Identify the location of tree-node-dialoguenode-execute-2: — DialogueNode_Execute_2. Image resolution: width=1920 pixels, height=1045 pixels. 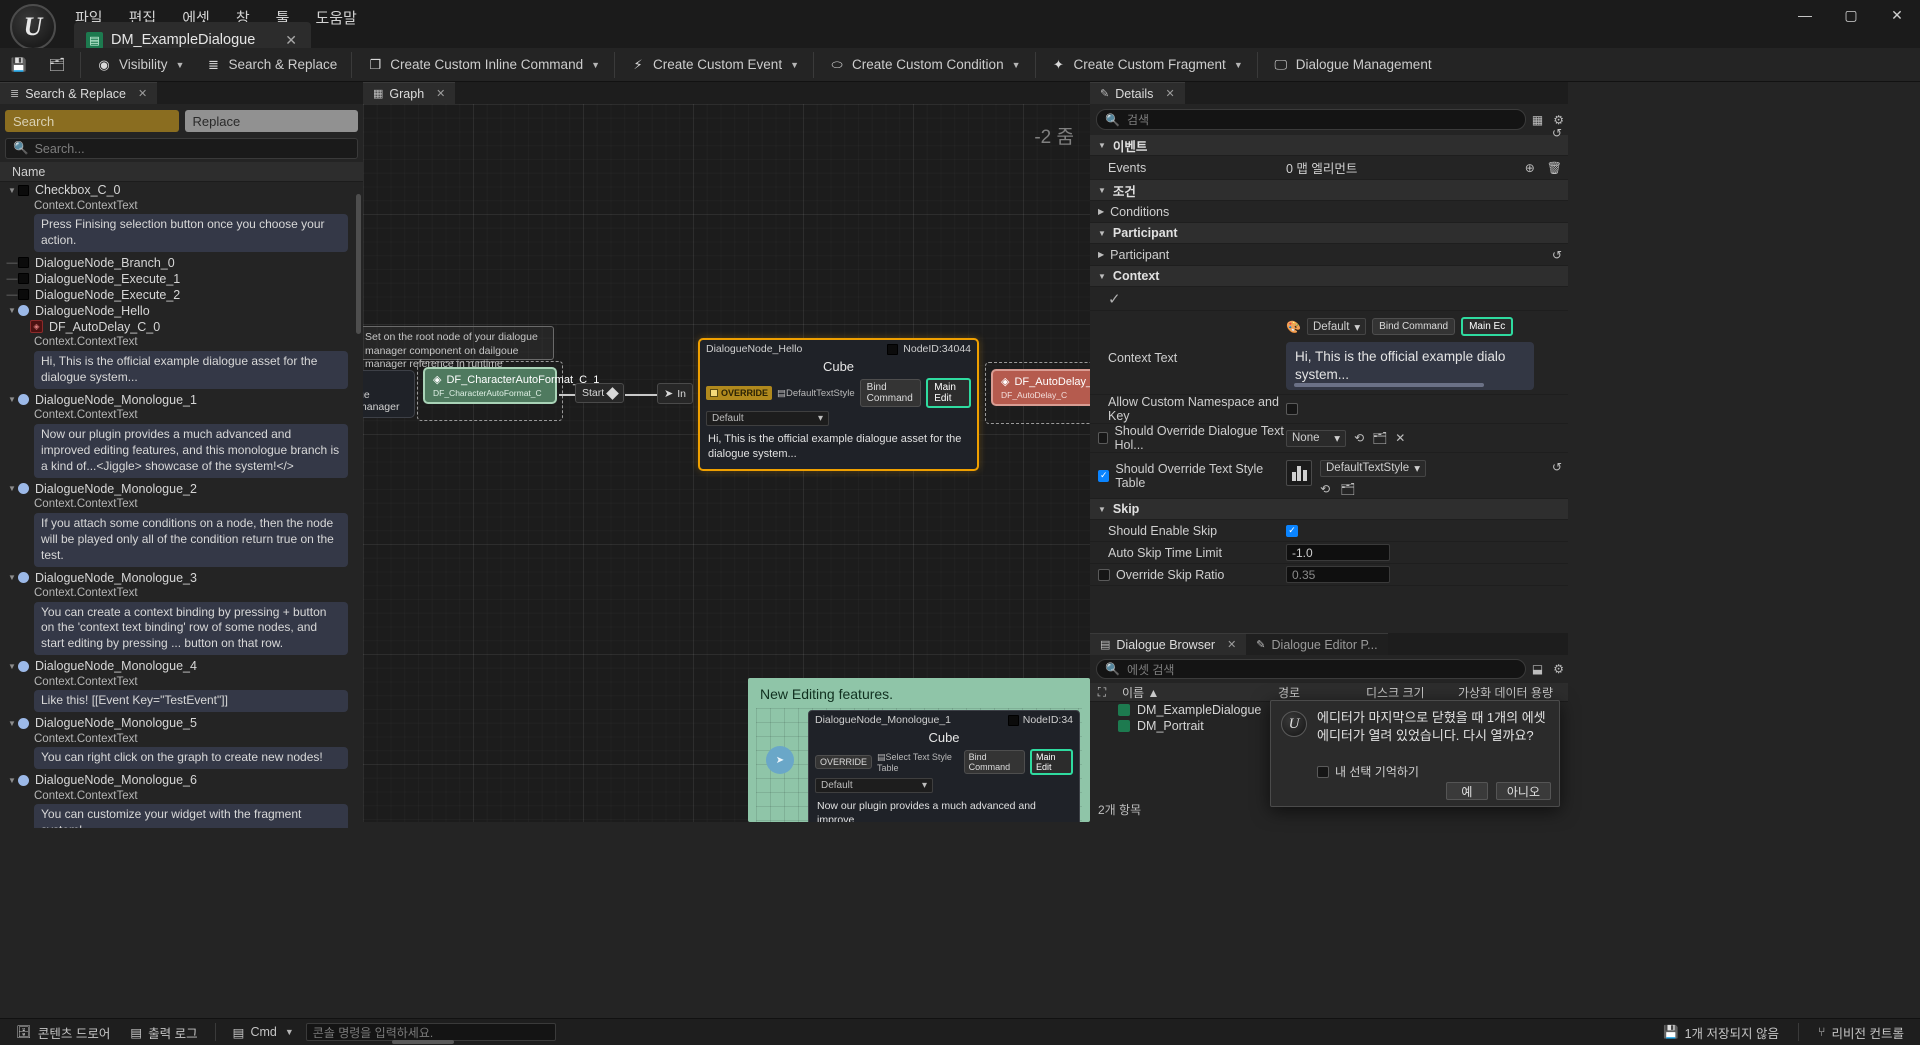
(181, 295).